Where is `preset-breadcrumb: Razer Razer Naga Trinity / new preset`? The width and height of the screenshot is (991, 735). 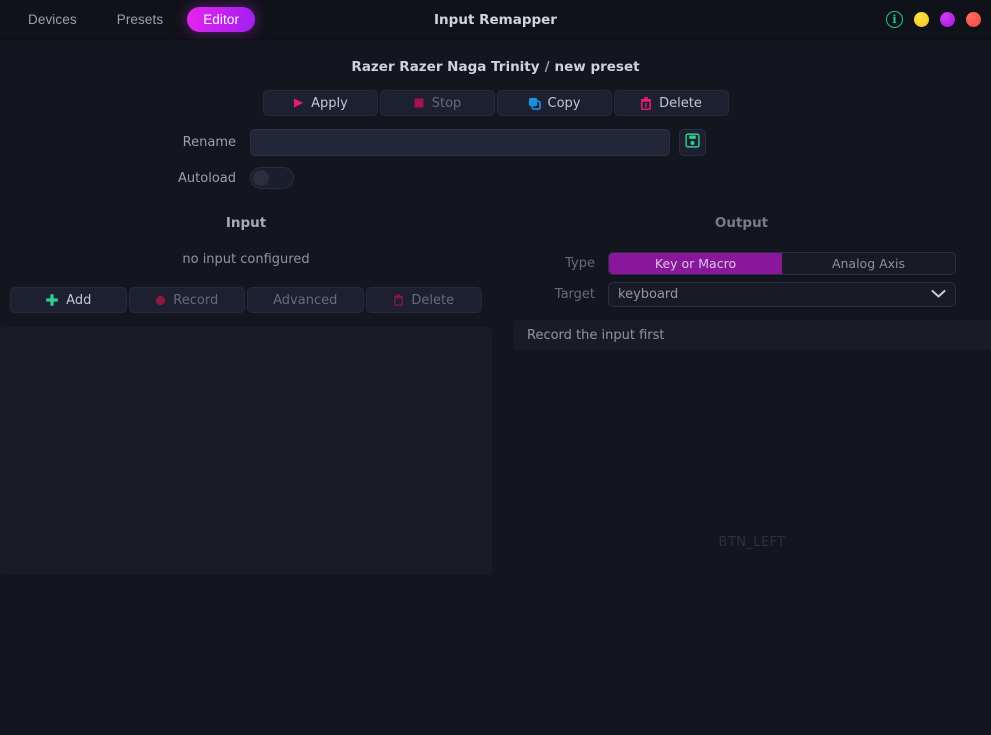 preset-breadcrumb: Razer Razer Naga Trinity / new preset is located at coordinates (495, 67).